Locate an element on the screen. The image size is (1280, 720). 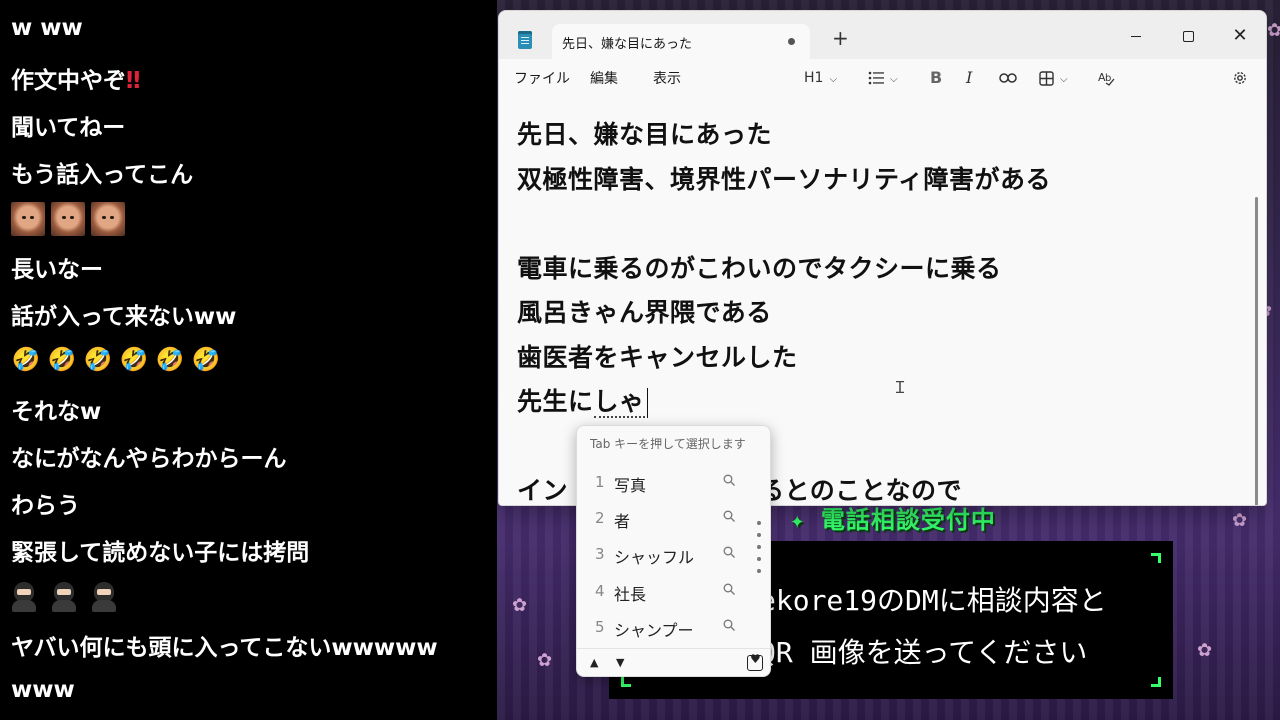
candidate-text: シャッフル is located at coordinates (654, 557).